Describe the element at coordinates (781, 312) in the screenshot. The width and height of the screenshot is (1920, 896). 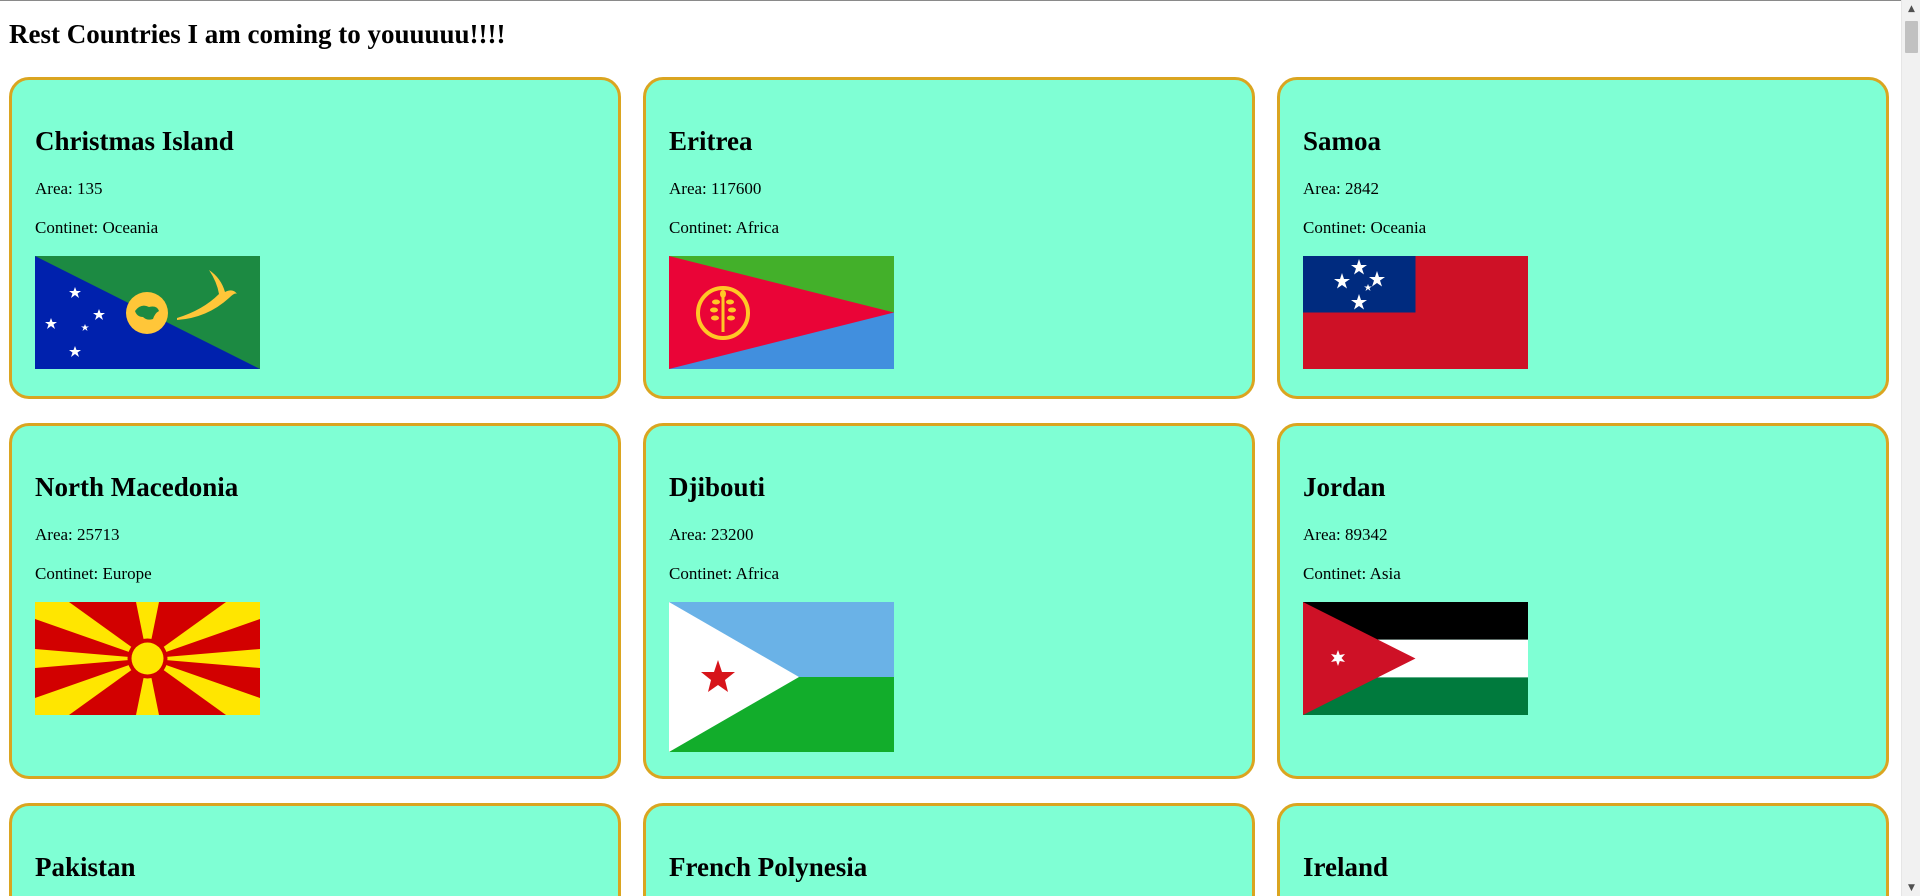
I see `eritrea-flag-icon` at that location.